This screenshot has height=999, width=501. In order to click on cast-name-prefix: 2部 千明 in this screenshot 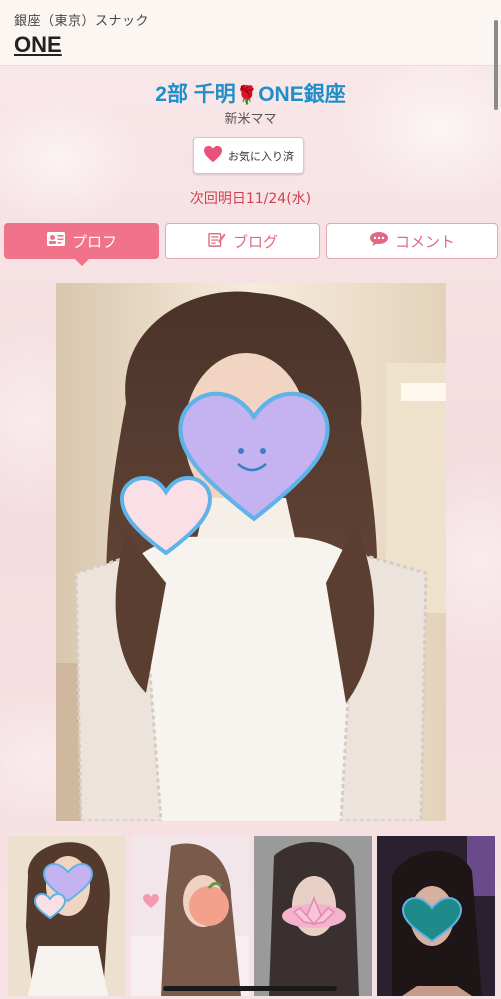, I will do `click(195, 94)`.